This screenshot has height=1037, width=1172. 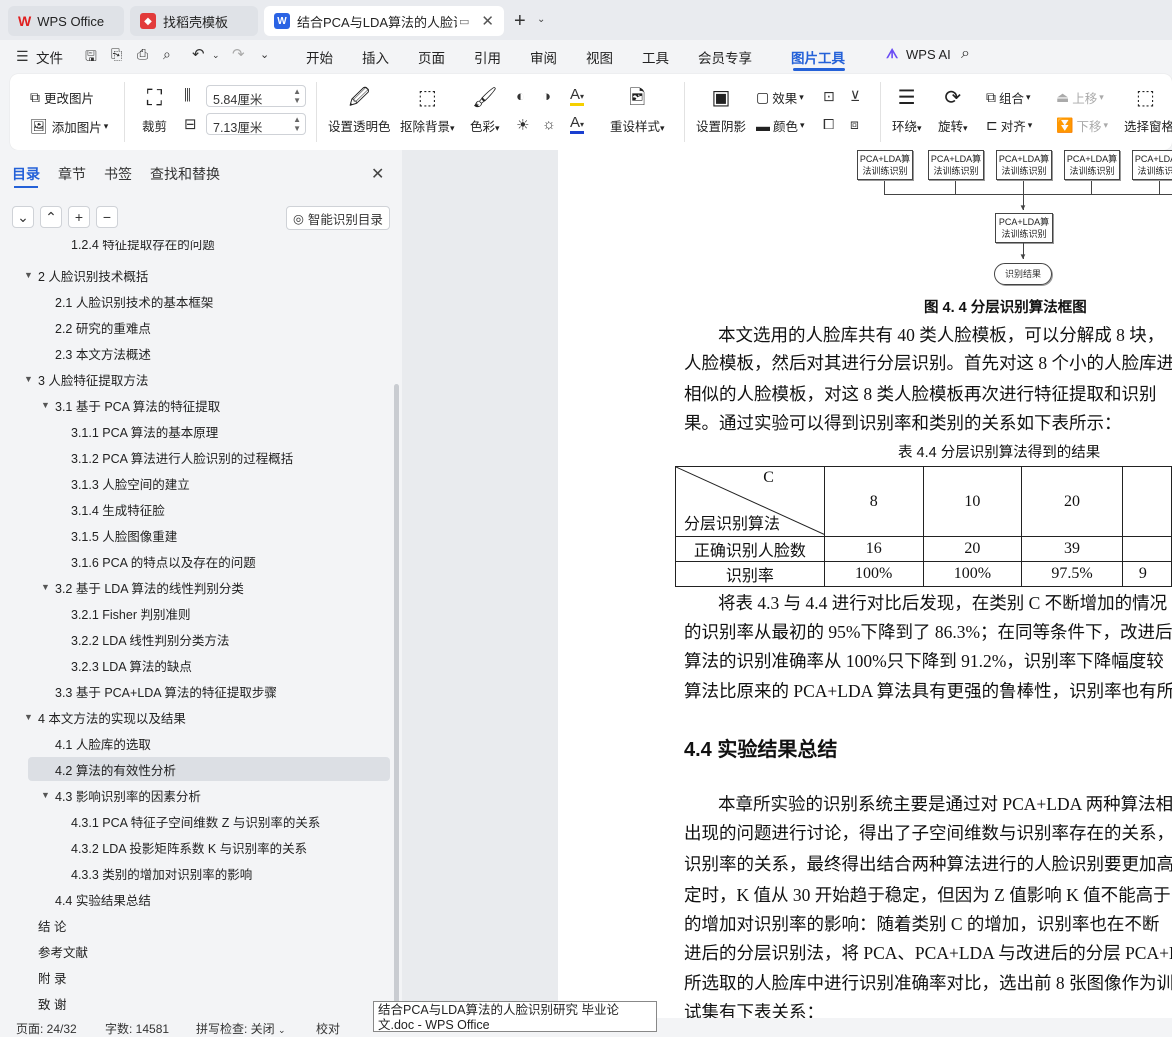 What do you see at coordinates (541, 19) in the screenshot?
I see `tab-list-chevron-icon: ⌄` at bounding box center [541, 19].